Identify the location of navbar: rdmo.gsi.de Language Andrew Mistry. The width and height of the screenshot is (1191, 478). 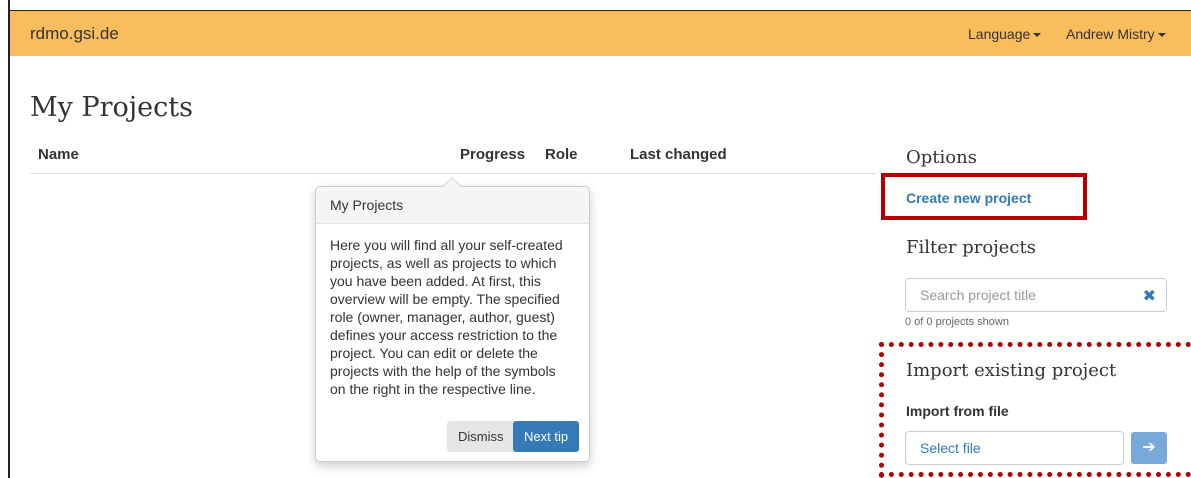
(600, 33).